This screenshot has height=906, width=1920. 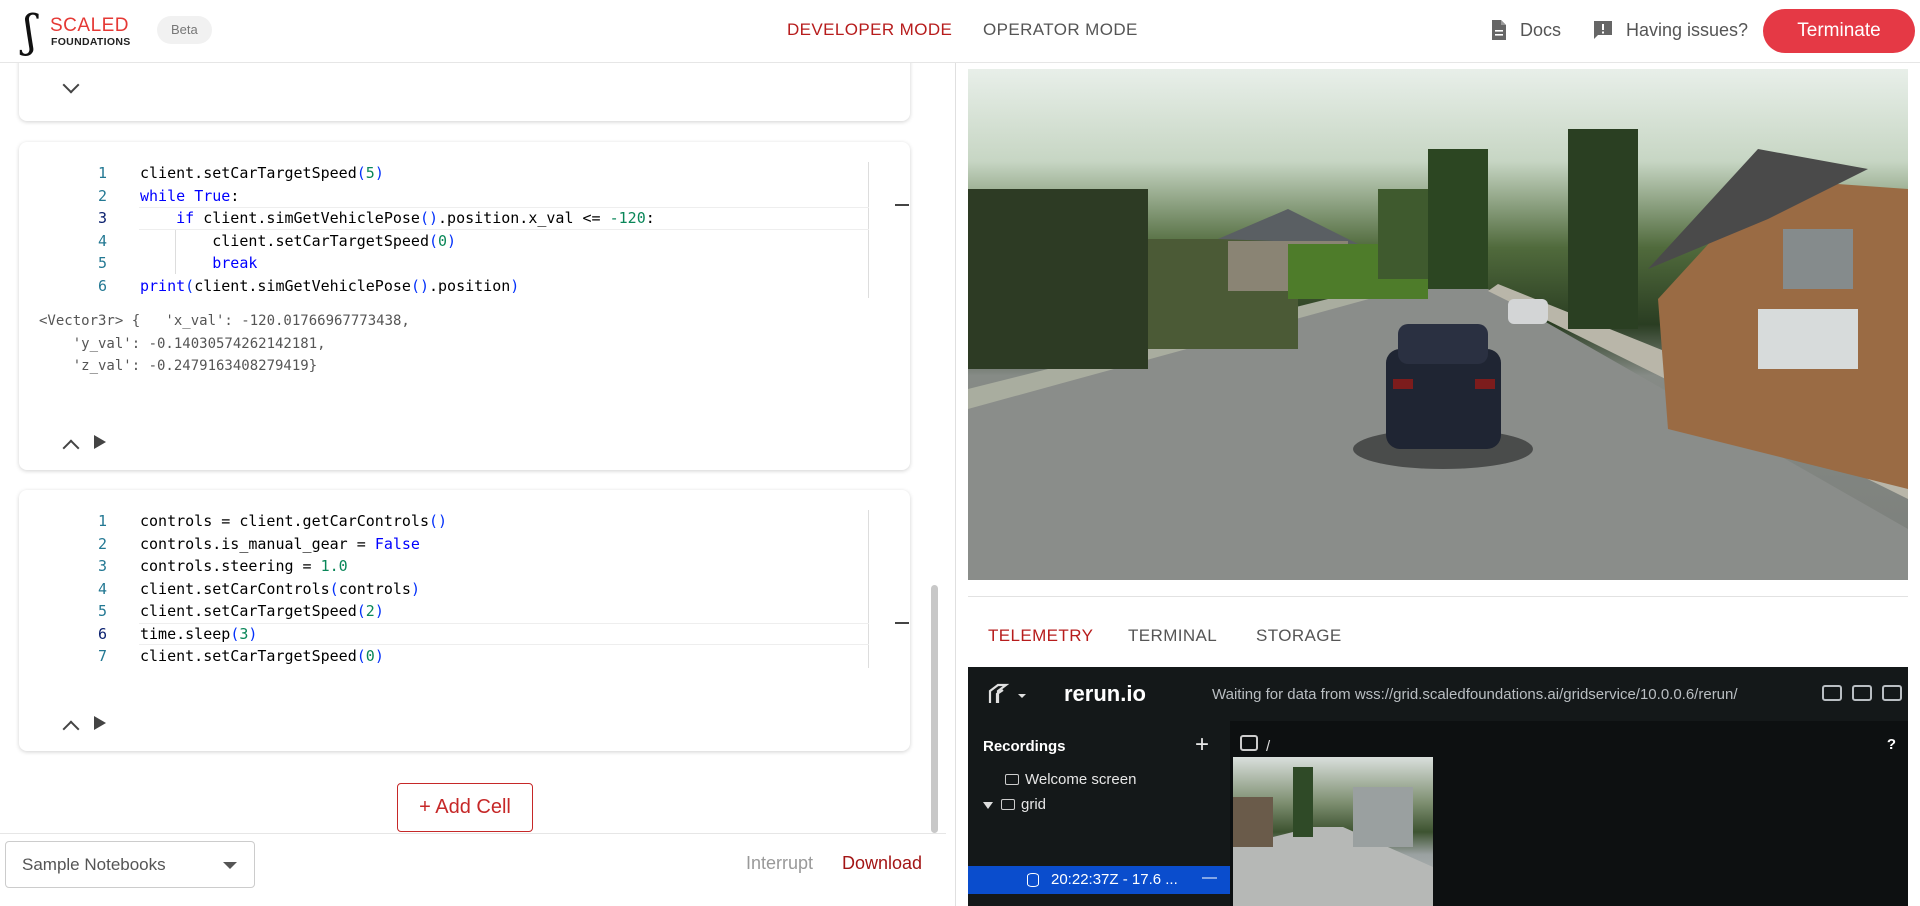 What do you see at coordinates (222, 566) in the screenshot?
I see `code-line: 3 controls.steering = 1.0` at bounding box center [222, 566].